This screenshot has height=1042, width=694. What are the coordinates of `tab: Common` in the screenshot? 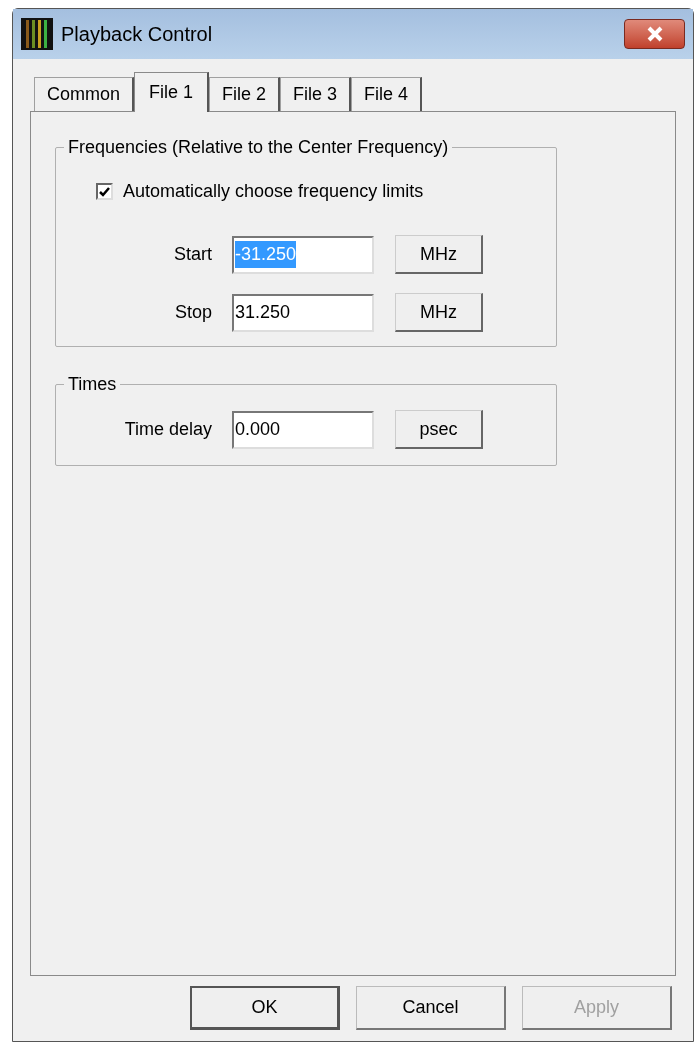 It's located at (84, 94).